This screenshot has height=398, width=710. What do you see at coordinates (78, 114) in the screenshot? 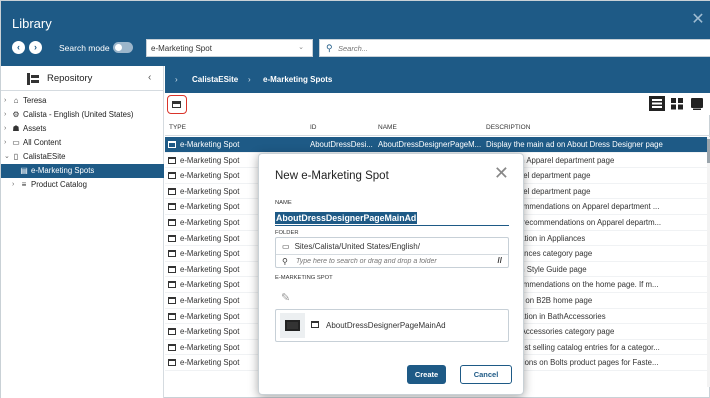
I see `tree-item-label: Calista - English (United States)` at bounding box center [78, 114].